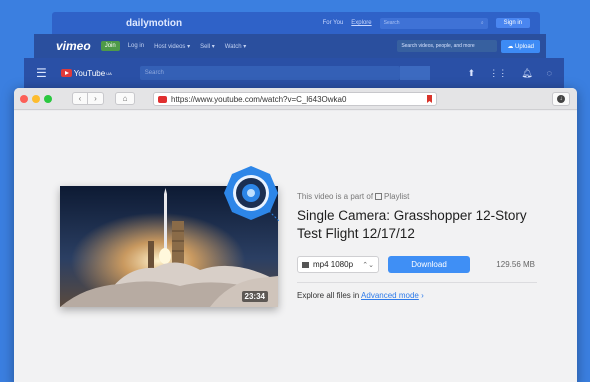  What do you see at coordinates (482, 23) in the screenshot?
I see `search-icon: ⌕` at bounding box center [482, 23].